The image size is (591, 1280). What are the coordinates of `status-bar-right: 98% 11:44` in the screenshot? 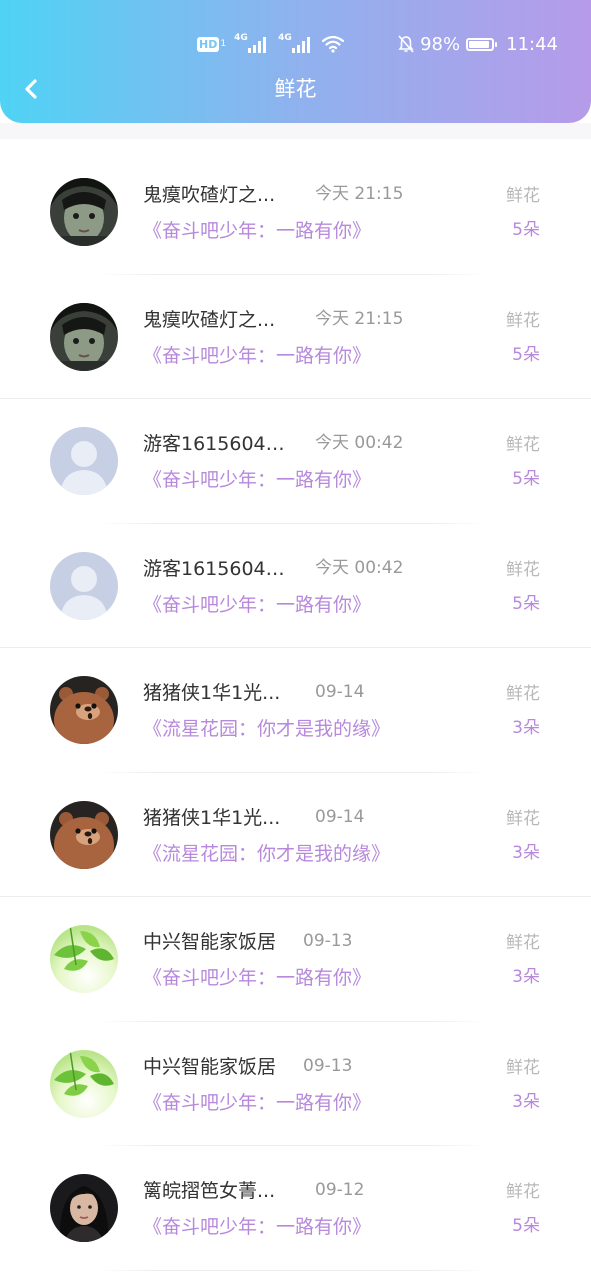 It's located at (478, 44).